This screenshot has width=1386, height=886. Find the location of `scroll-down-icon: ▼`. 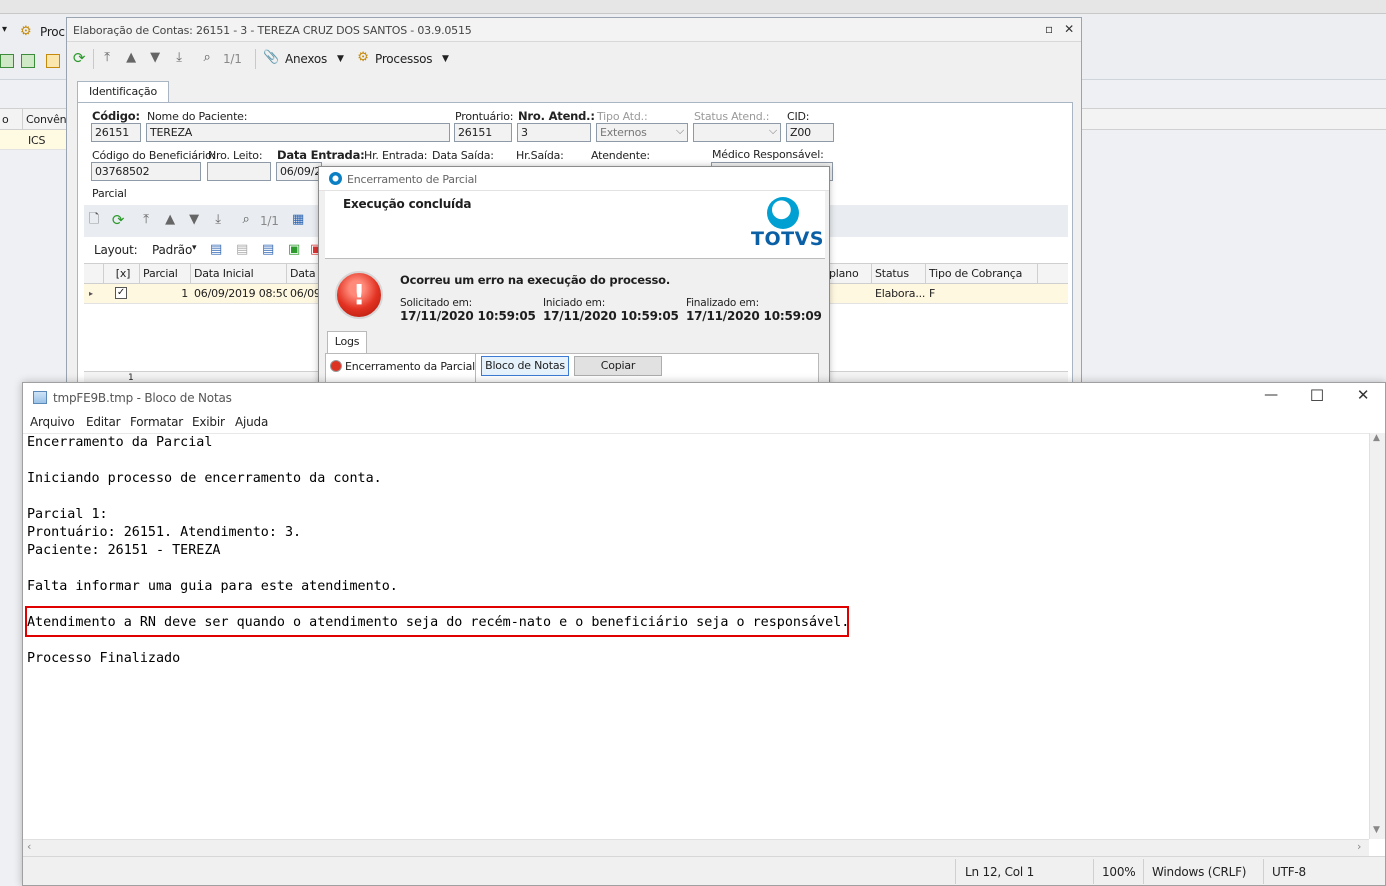

scroll-down-icon: ▼ is located at coordinates (1376, 830).